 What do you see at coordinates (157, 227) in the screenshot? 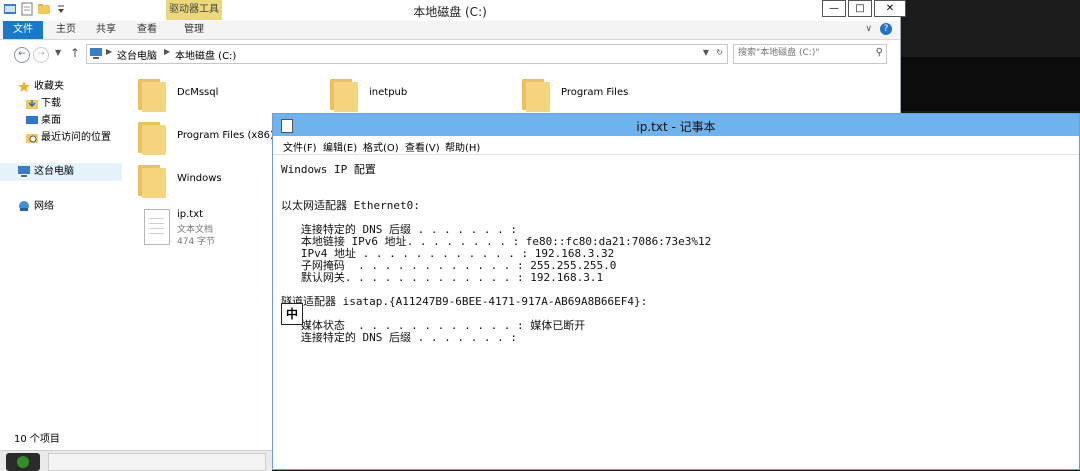
I see `text-file-icon` at bounding box center [157, 227].